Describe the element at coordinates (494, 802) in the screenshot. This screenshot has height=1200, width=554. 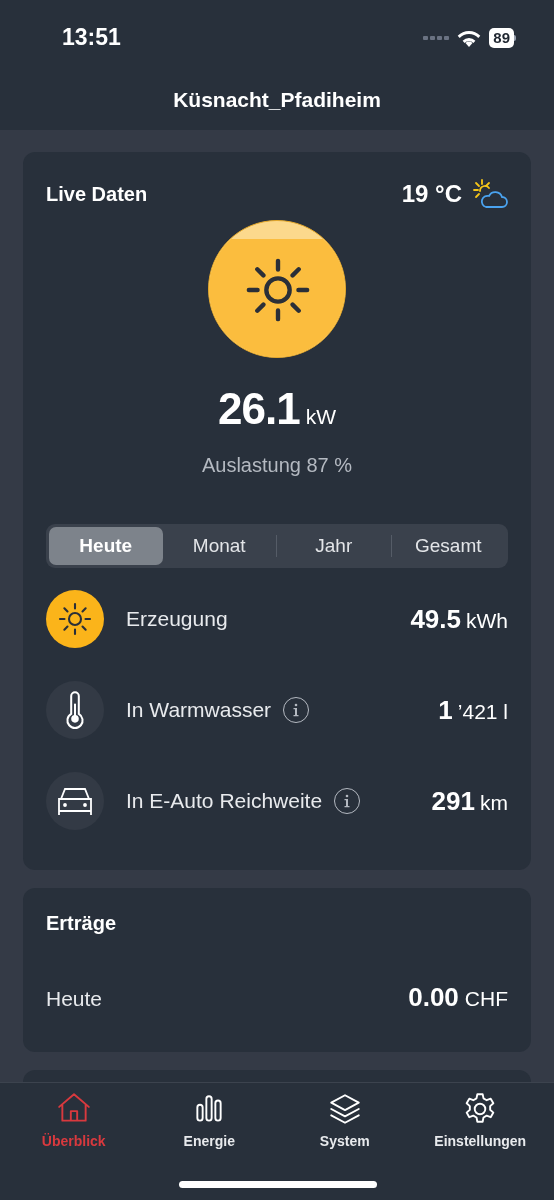
I see `metric-unit: km` at that location.